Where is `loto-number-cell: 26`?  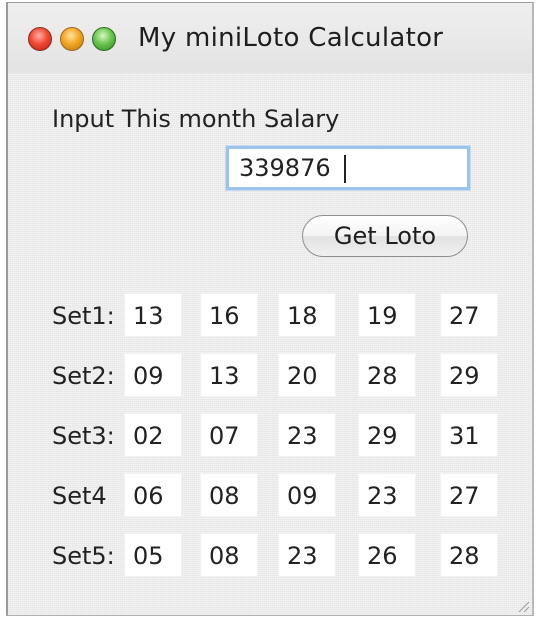
loto-number-cell: 26 is located at coordinates (387, 555).